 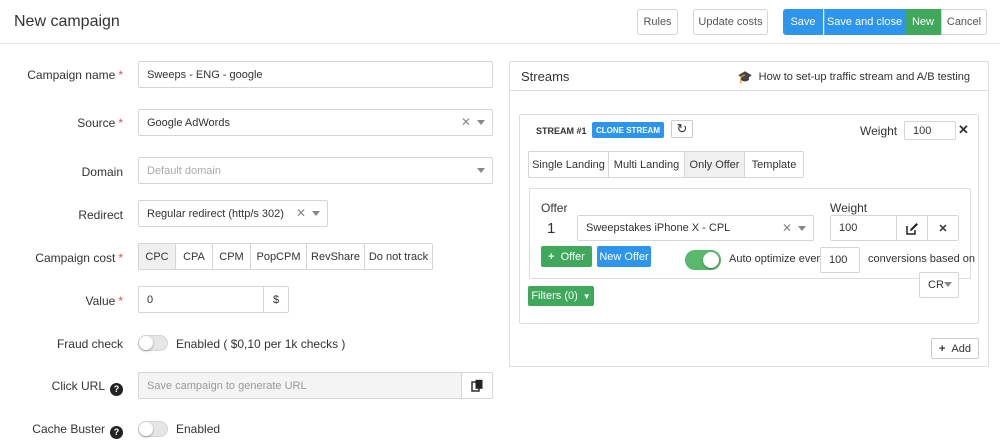 I want to click on offer-label: Offer, so click(x=554, y=208).